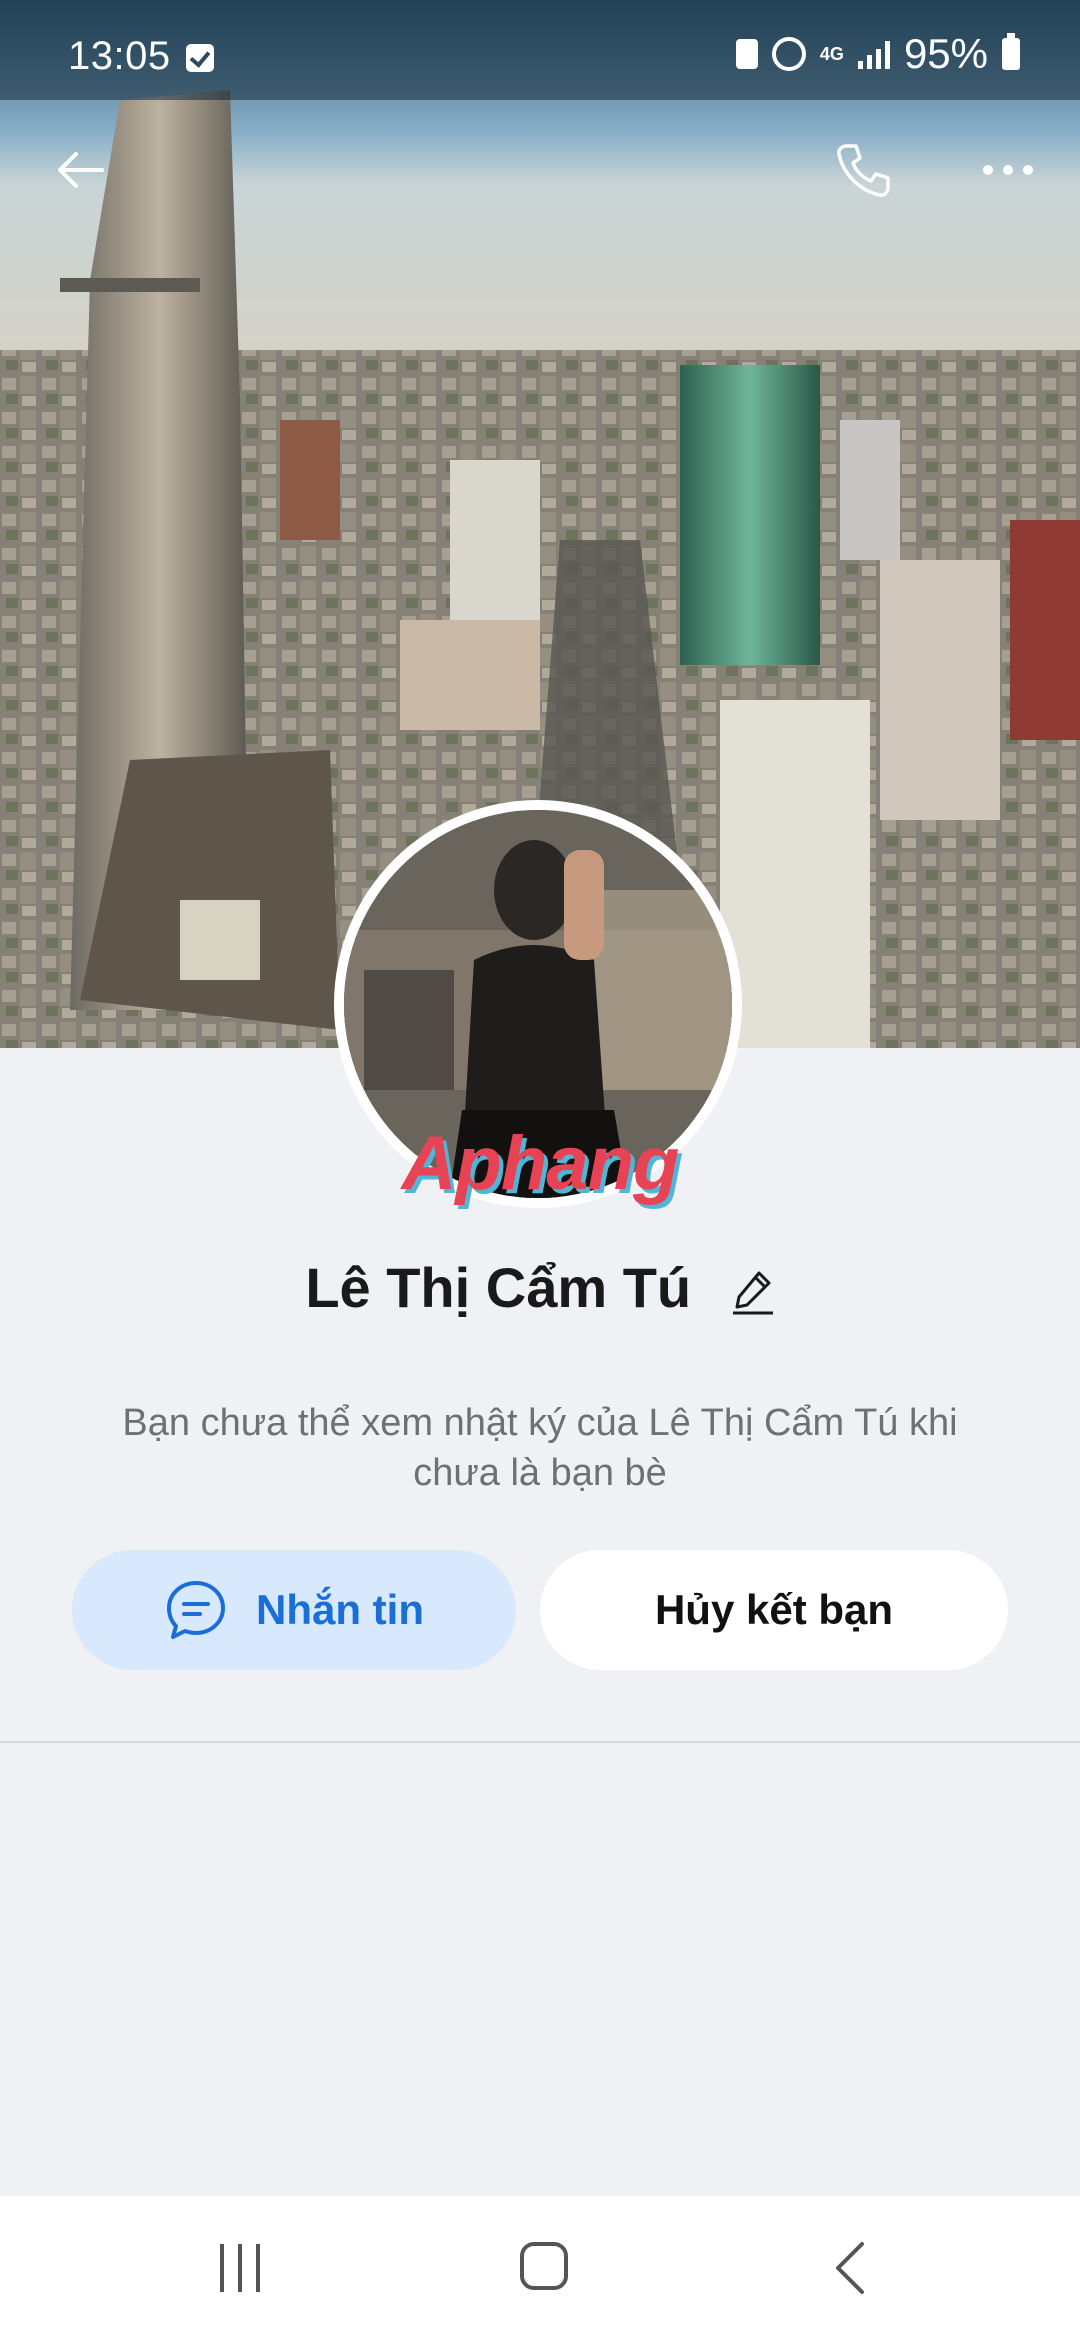  What do you see at coordinates (746, 54) in the screenshot?
I see `gallery-icon` at bounding box center [746, 54].